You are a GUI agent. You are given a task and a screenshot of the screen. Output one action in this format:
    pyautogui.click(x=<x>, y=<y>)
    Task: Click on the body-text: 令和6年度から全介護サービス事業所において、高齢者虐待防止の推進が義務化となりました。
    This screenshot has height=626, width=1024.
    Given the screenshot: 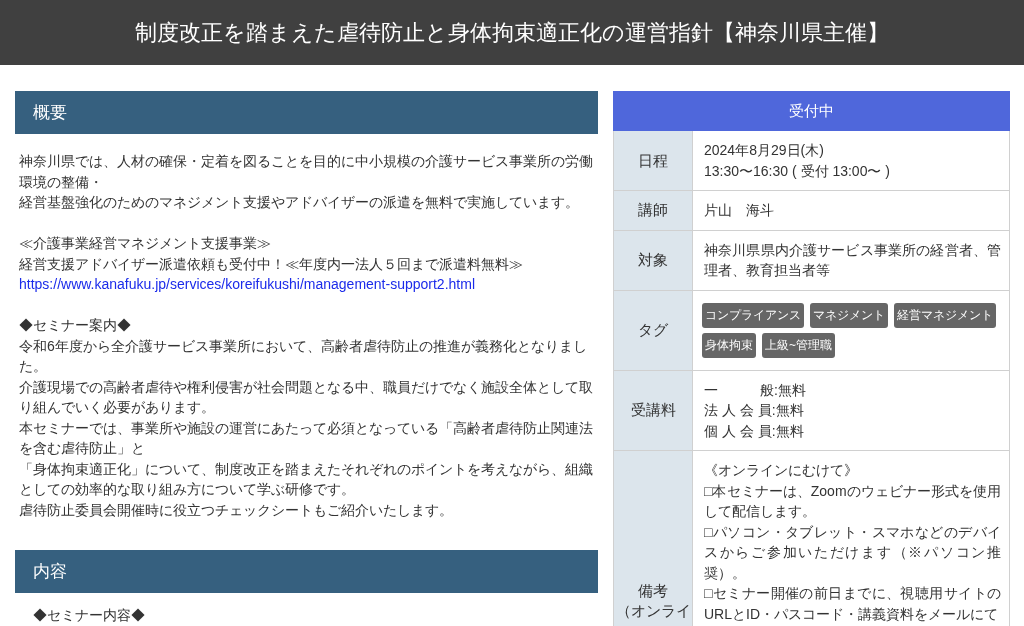 What is the action you would take?
    pyautogui.click(x=303, y=356)
    